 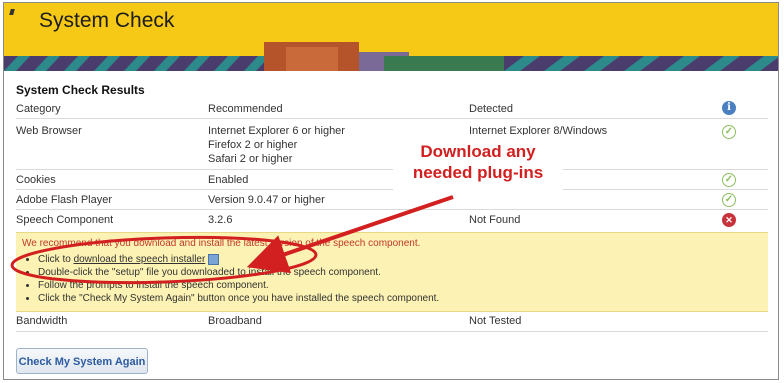 What do you see at coordinates (276, 131) in the screenshot?
I see `recommended-line: Internet Explorer 6 or higher` at bounding box center [276, 131].